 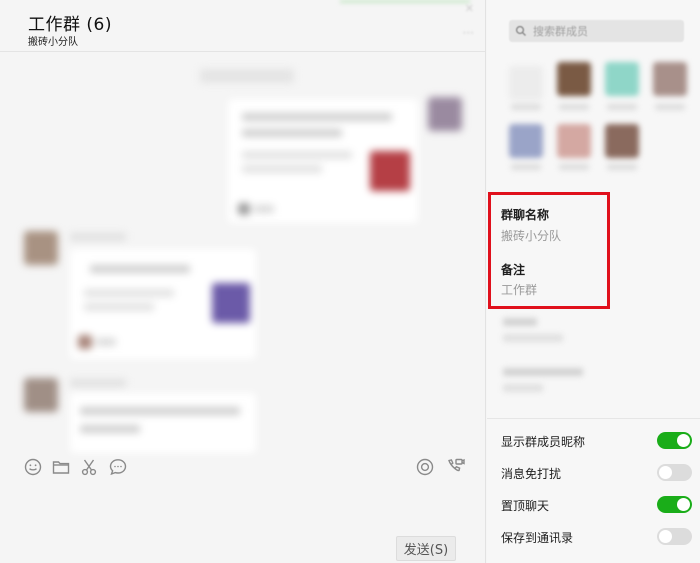 I want to click on divider, so click(x=593, y=418).